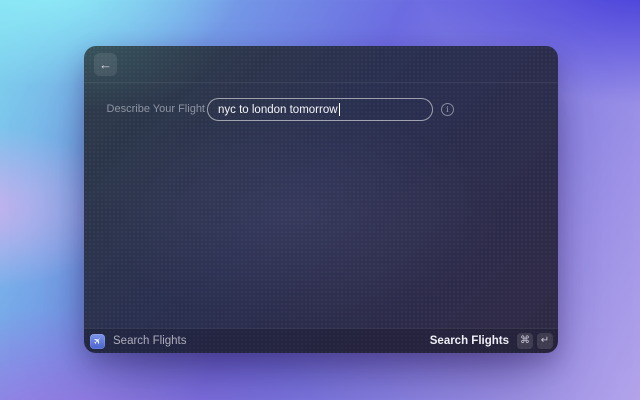 This screenshot has width=640, height=400. Describe the element at coordinates (469, 341) in the screenshot. I see `primary-action-label: Search Flights` at that location.